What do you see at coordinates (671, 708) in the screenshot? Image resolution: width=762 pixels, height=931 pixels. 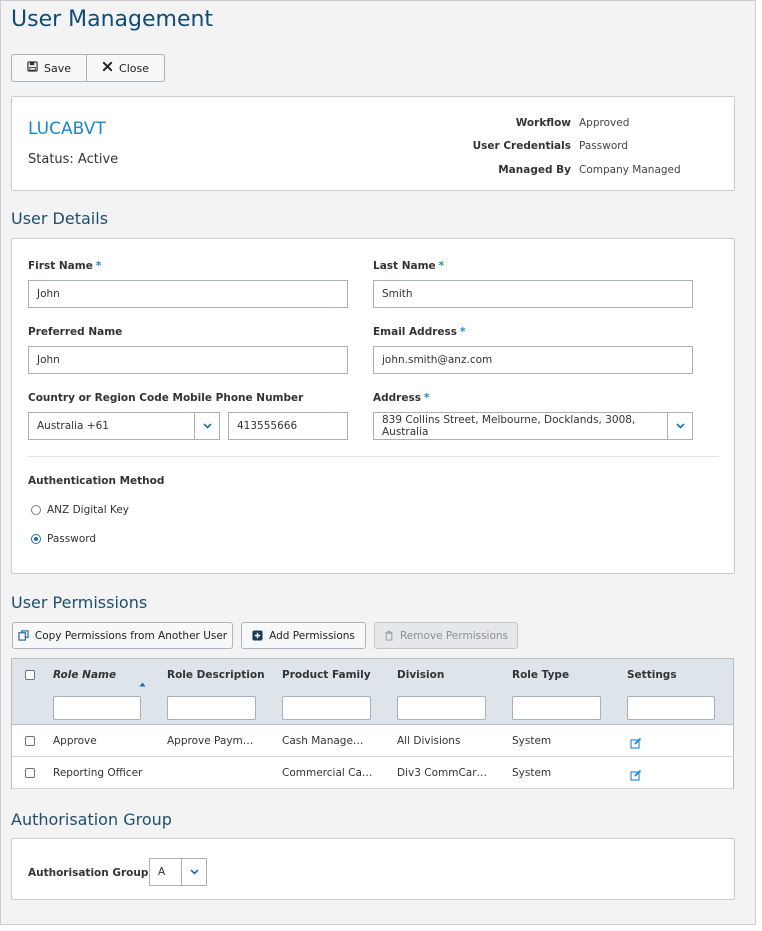 I see `filter-settings` at bounding box center [671, 708].